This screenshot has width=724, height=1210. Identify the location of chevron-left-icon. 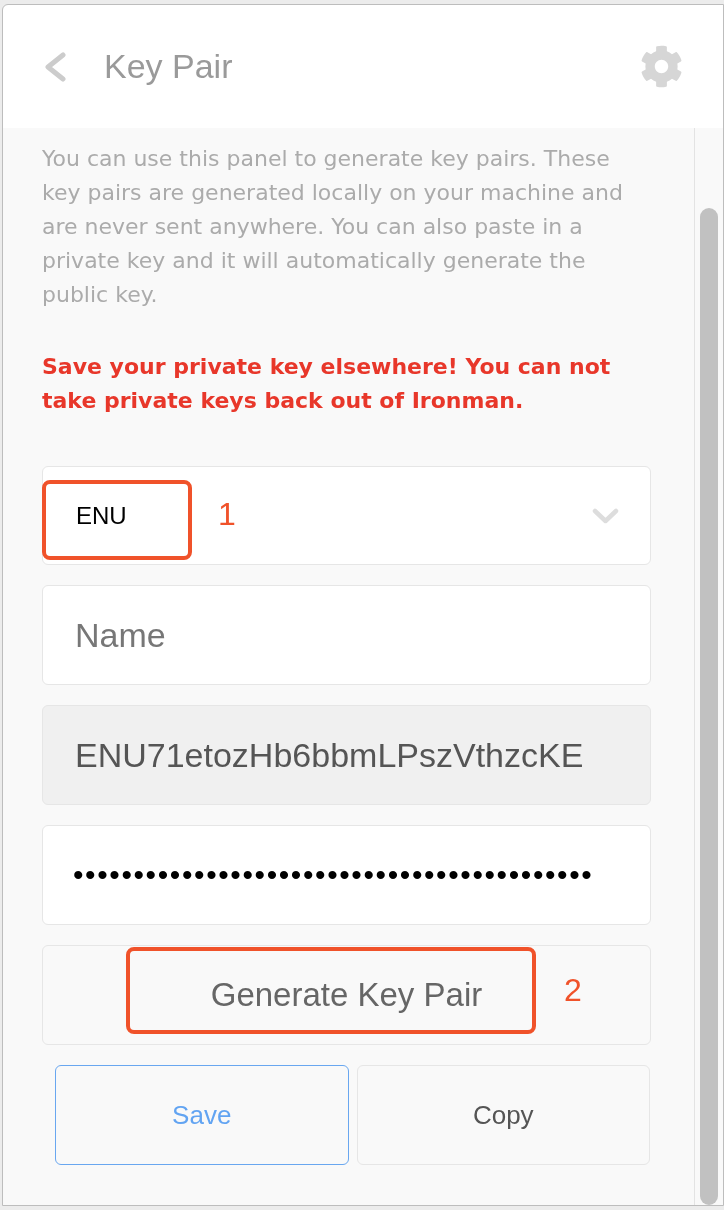
(55, 66).